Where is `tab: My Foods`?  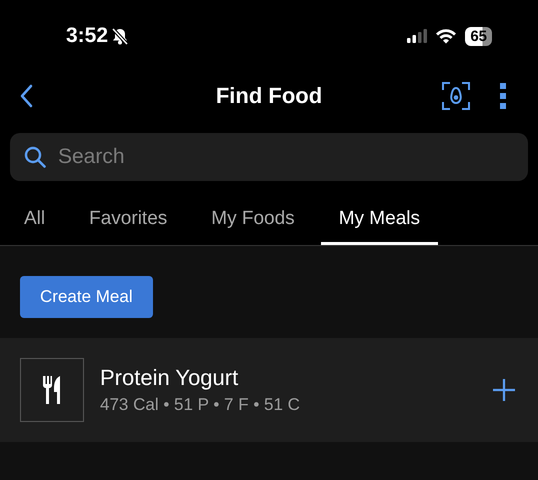
tab: My Foods is located at coordinates (253, 222).